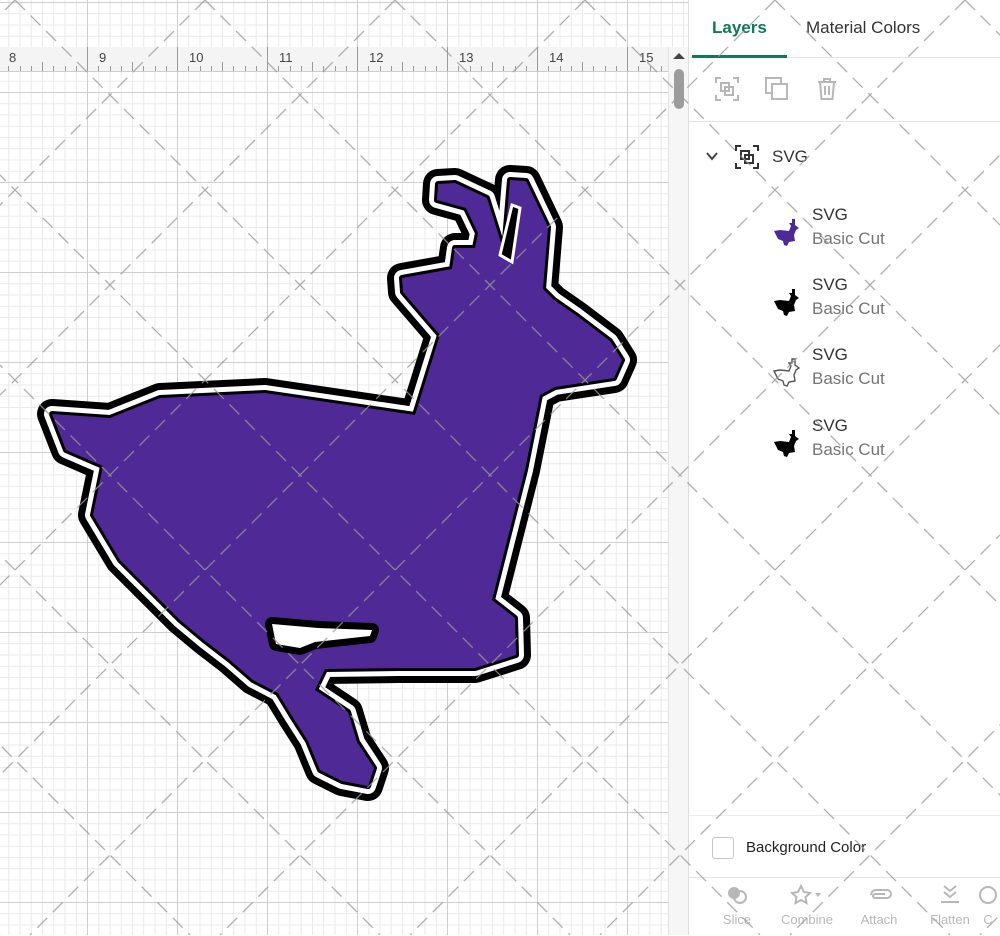  What do you see at coordinates (556, 57) in the screenshot?
I see `ruler-number: 14` at bounding box center [556, 57].